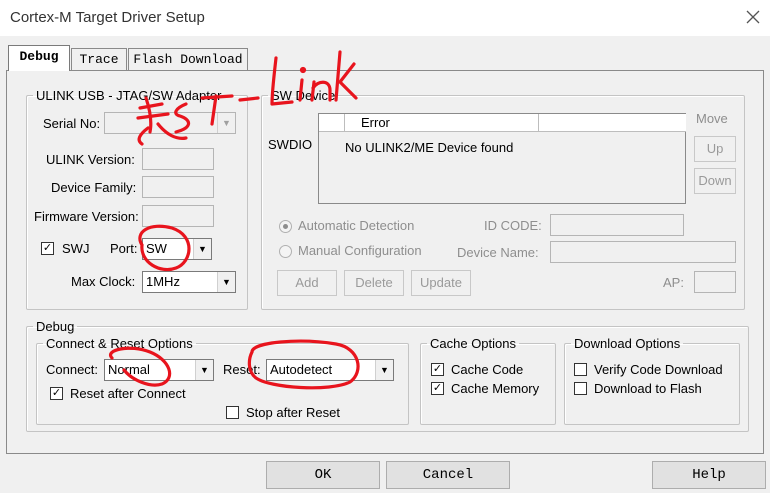 The height and width of the screenshot is (493, 770). What do you see at coordinates (156, 248) in the screenshot?
I see `port-value: SW` at bounding box center [156, 248].